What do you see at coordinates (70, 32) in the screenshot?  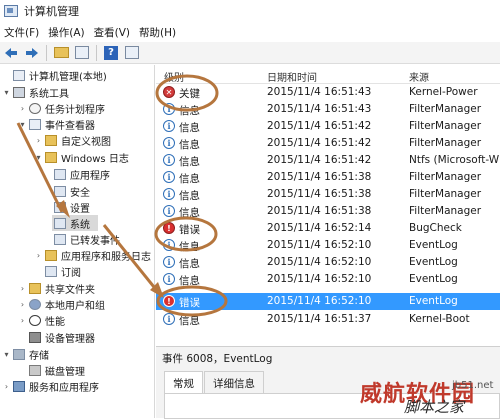 I see `menu-action: 操作(A)` at bounding box center [70, 32].